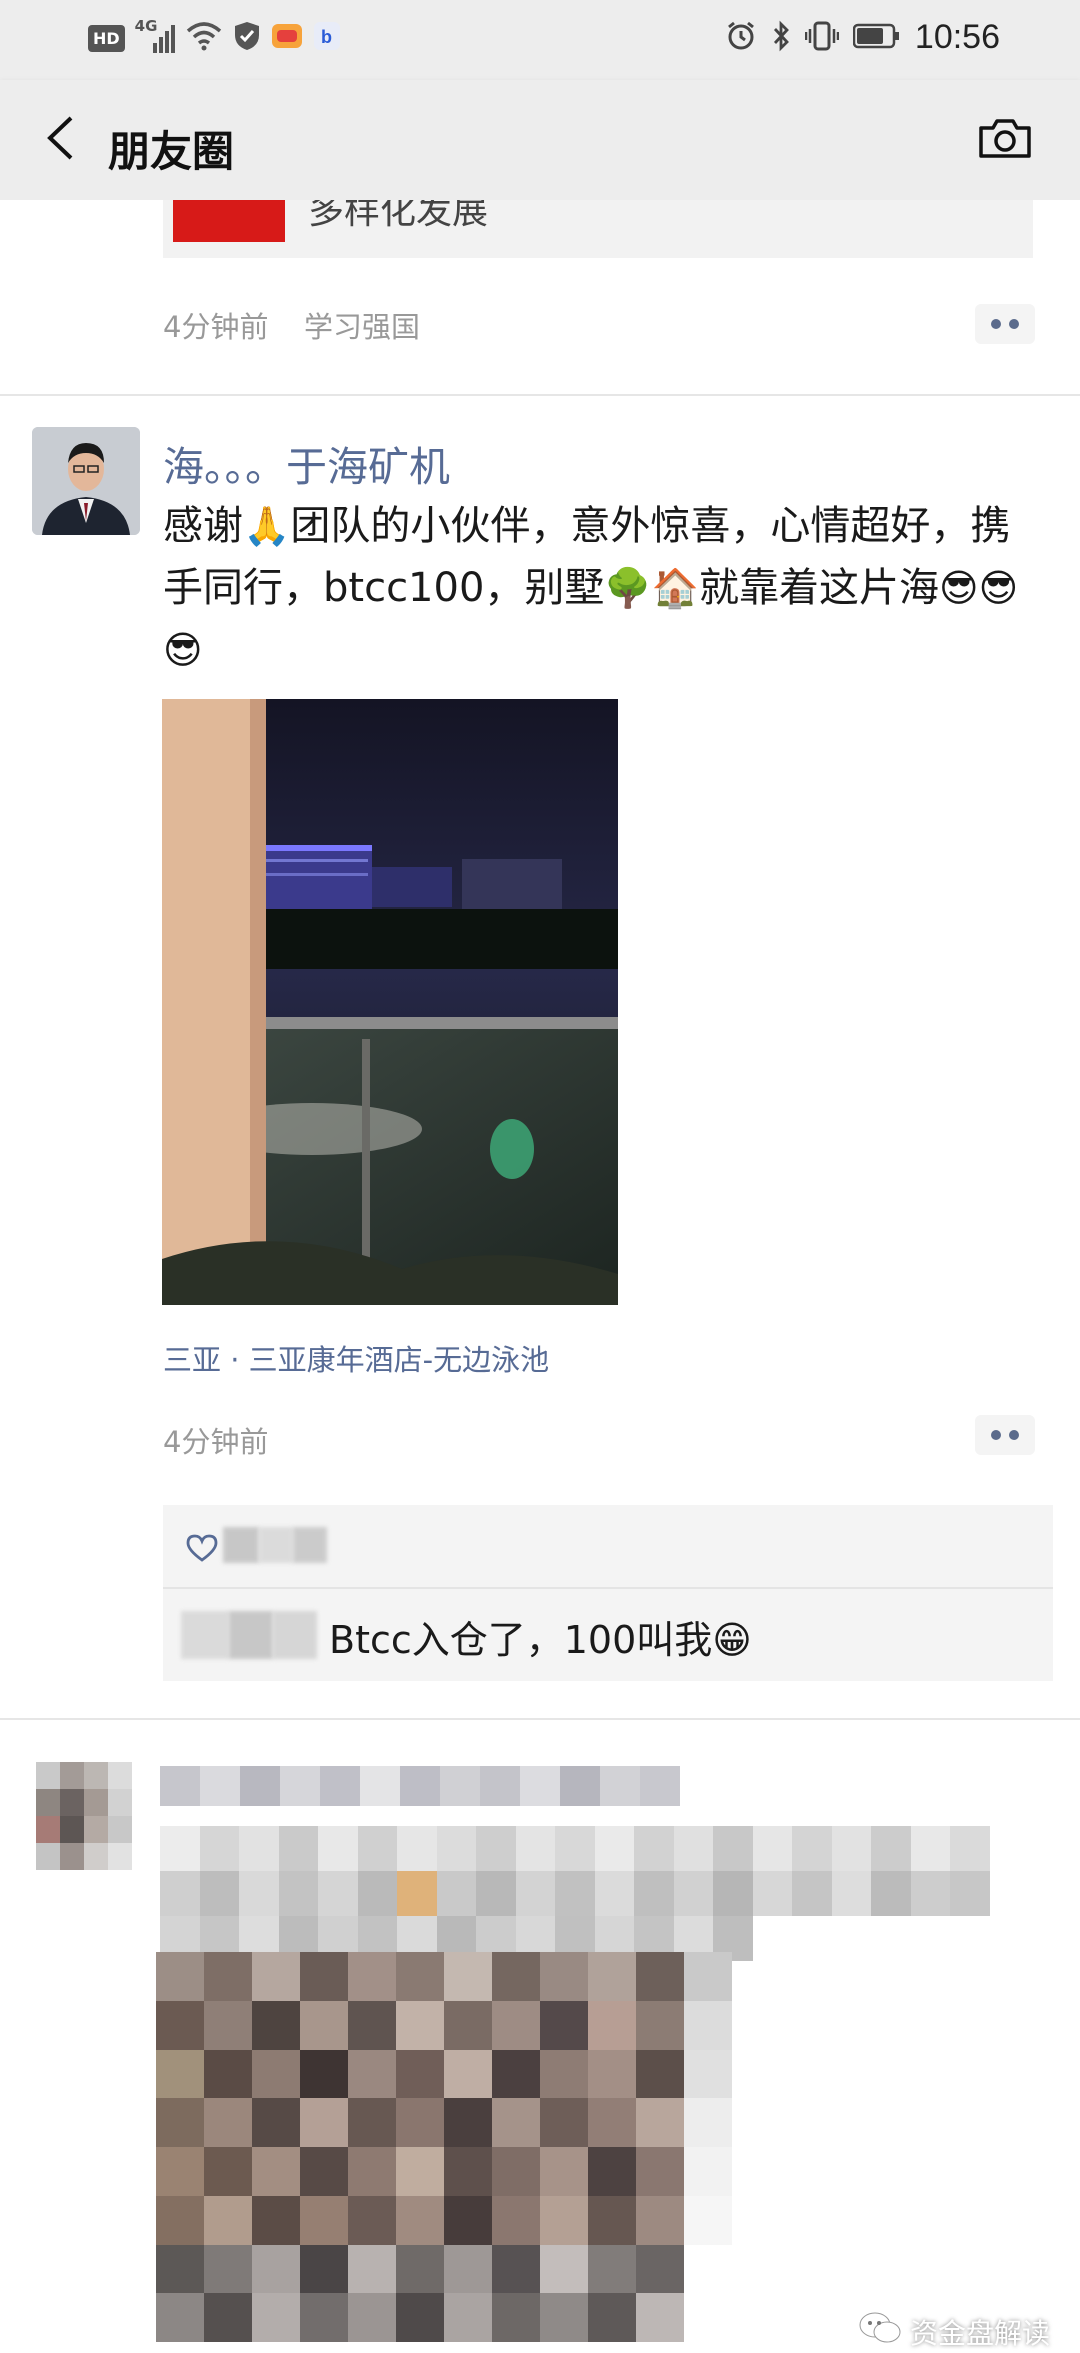  Describe the element at coordinates (356, 1358) in the screenshot. I see `post-location: 三亚 · 三亚康年酒店-无边泳池` at that location.